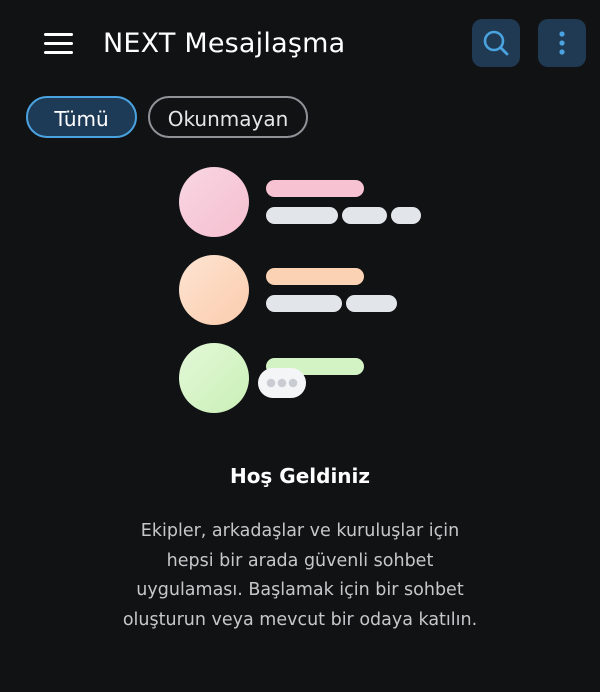 The width and height of the screenshot is (600, 692). What do you see at coordinates (81, 117) in the screenshot?
I see `tab-all: Tümü` at bounding box center [81, 117].